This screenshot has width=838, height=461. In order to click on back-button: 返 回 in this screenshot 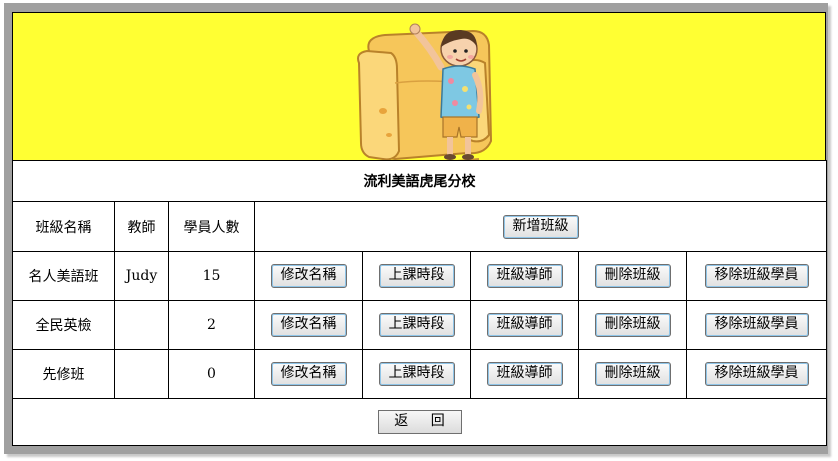, I will do `click(419, 422)`.